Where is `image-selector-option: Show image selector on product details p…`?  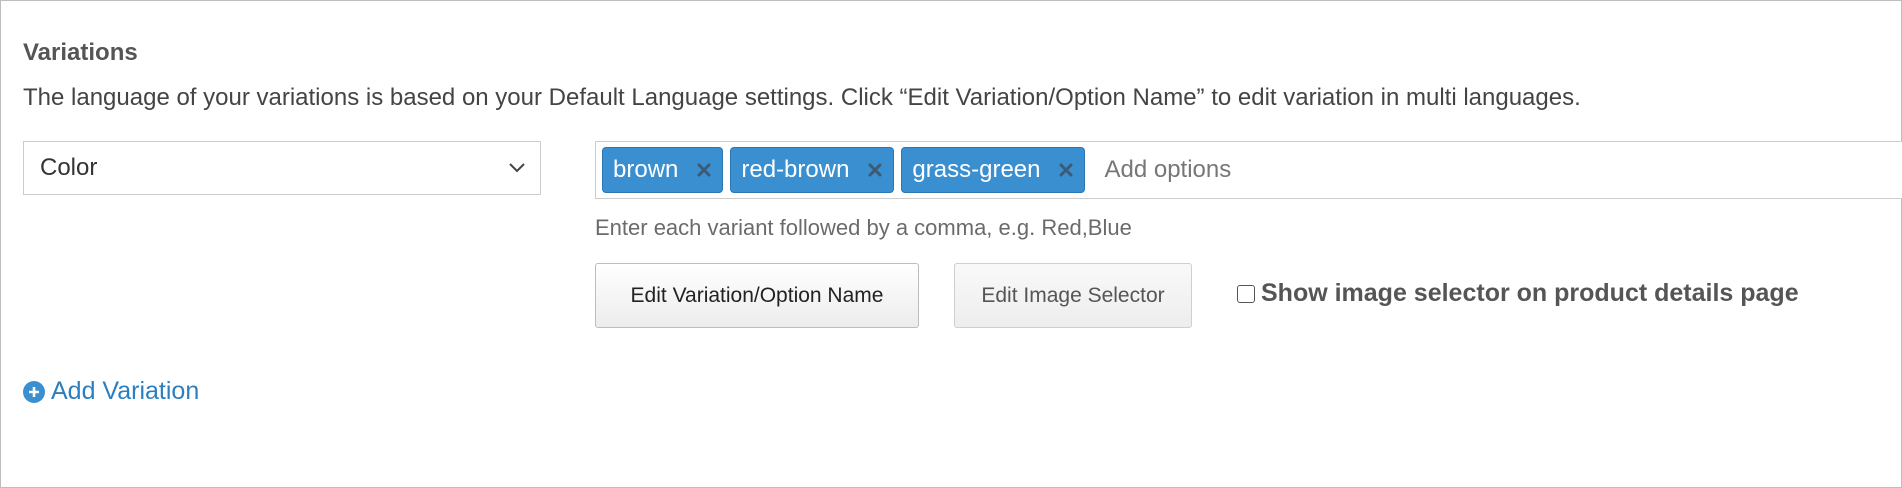
image-selector-option: Show image selector on product details p… is located at coordinates (1518, 293).